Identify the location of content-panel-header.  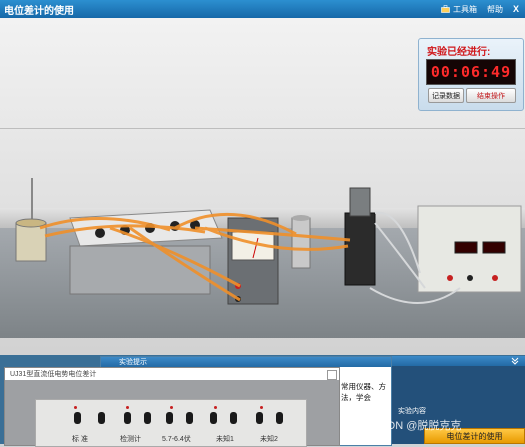
(458, 361).